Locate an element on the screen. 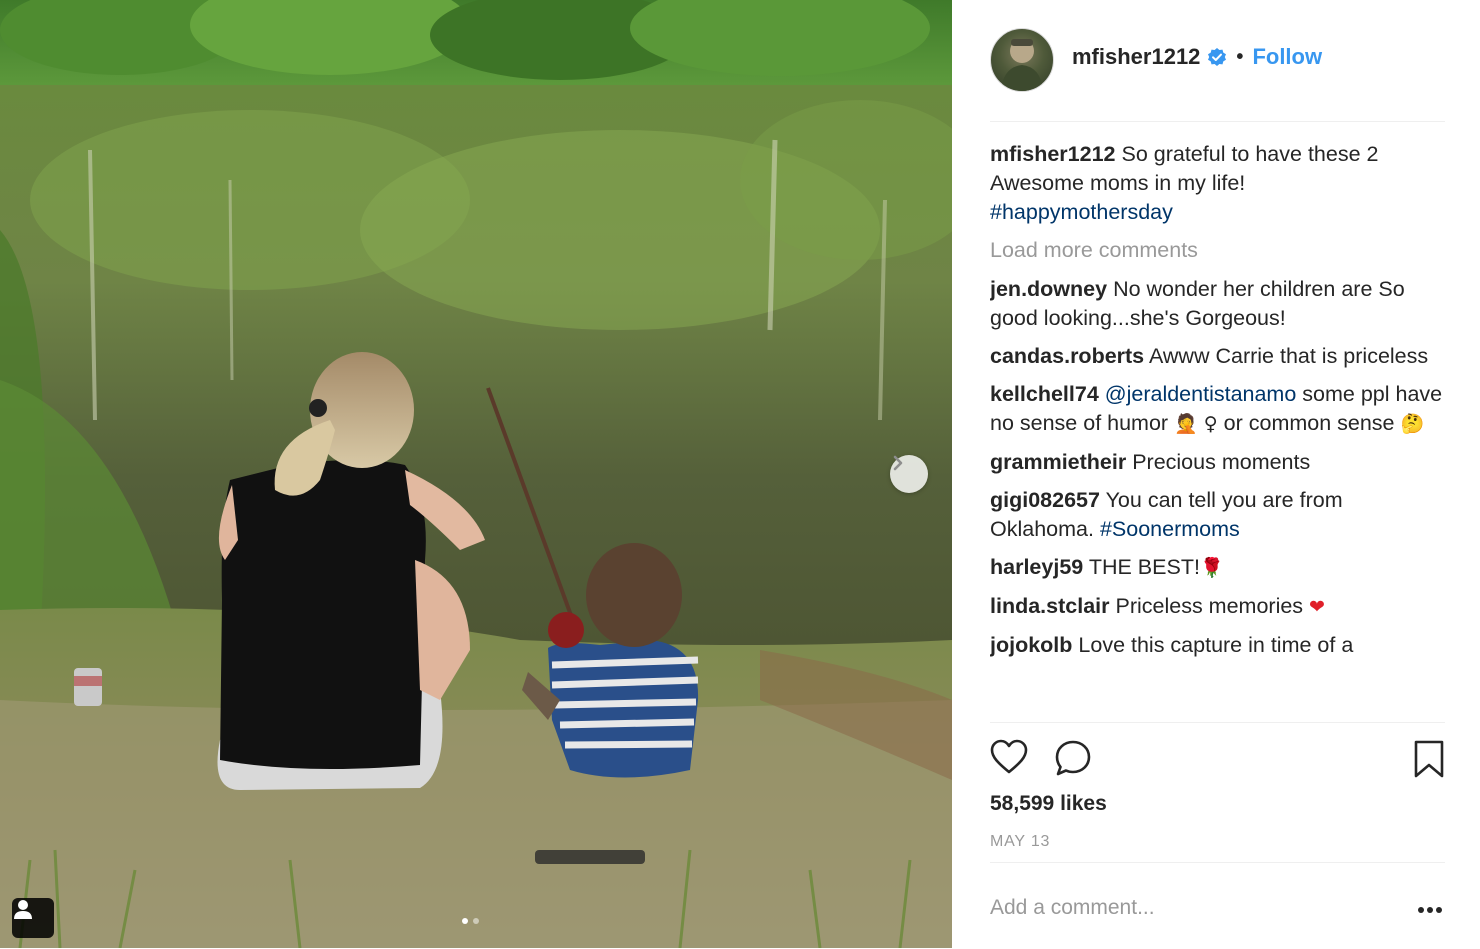  speech-bubble-icon is located at coordinates (1073, 758).